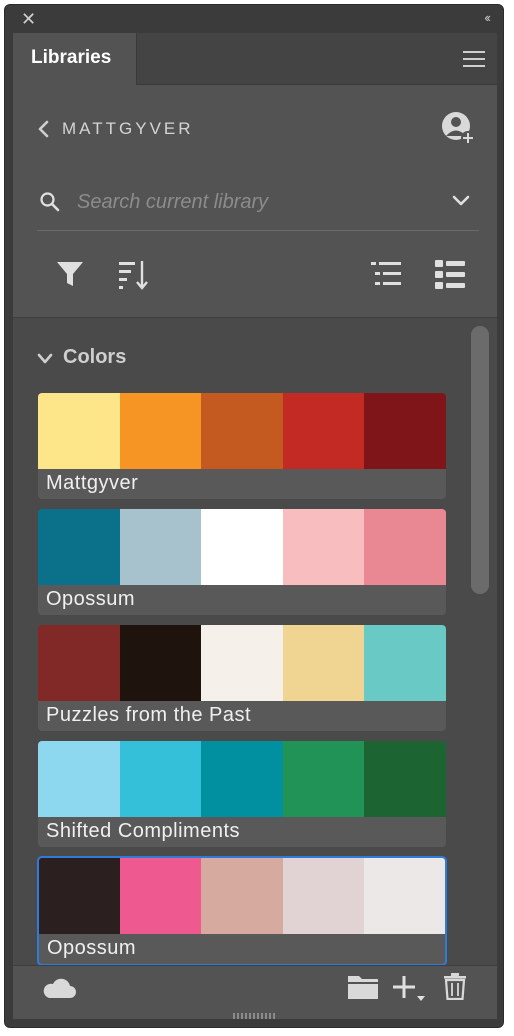  What do you see at coordinates (70, 274) in the screenshot?
I see `filter-icon` at bounding box center [70, 274].